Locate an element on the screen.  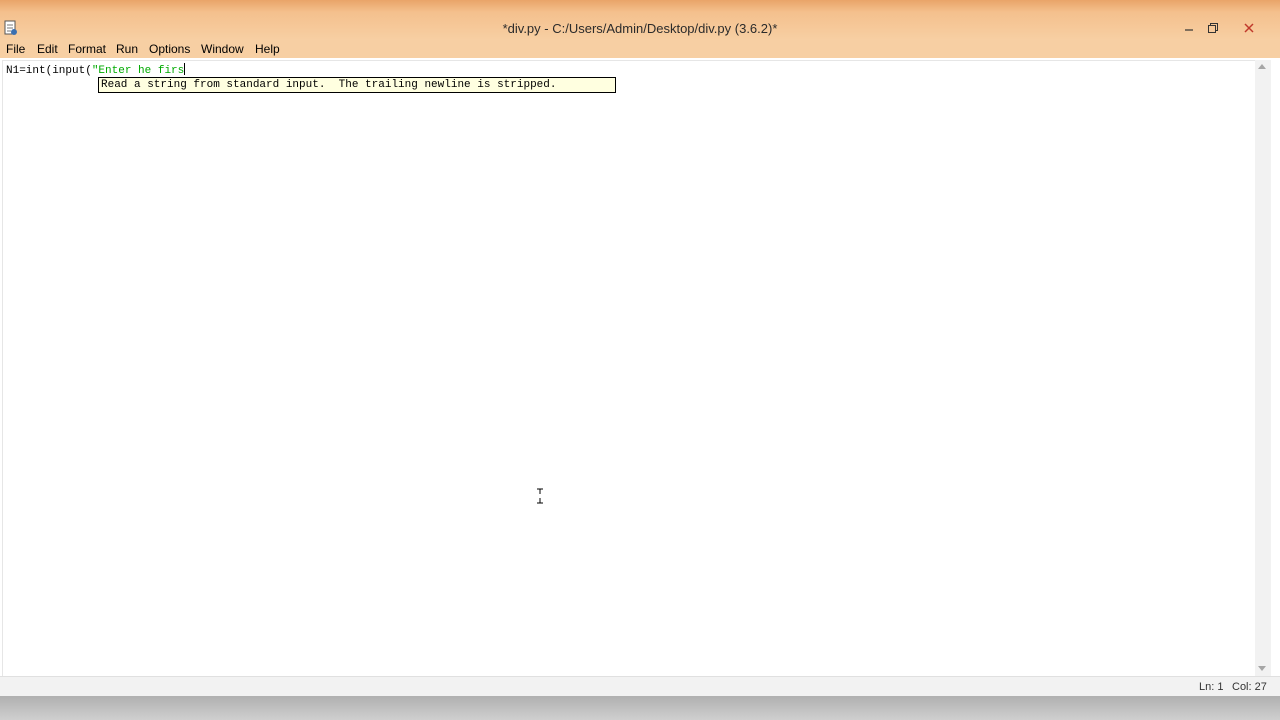
code-line: N1=int(input("Enter he firs is located at coordinates (96, 70).